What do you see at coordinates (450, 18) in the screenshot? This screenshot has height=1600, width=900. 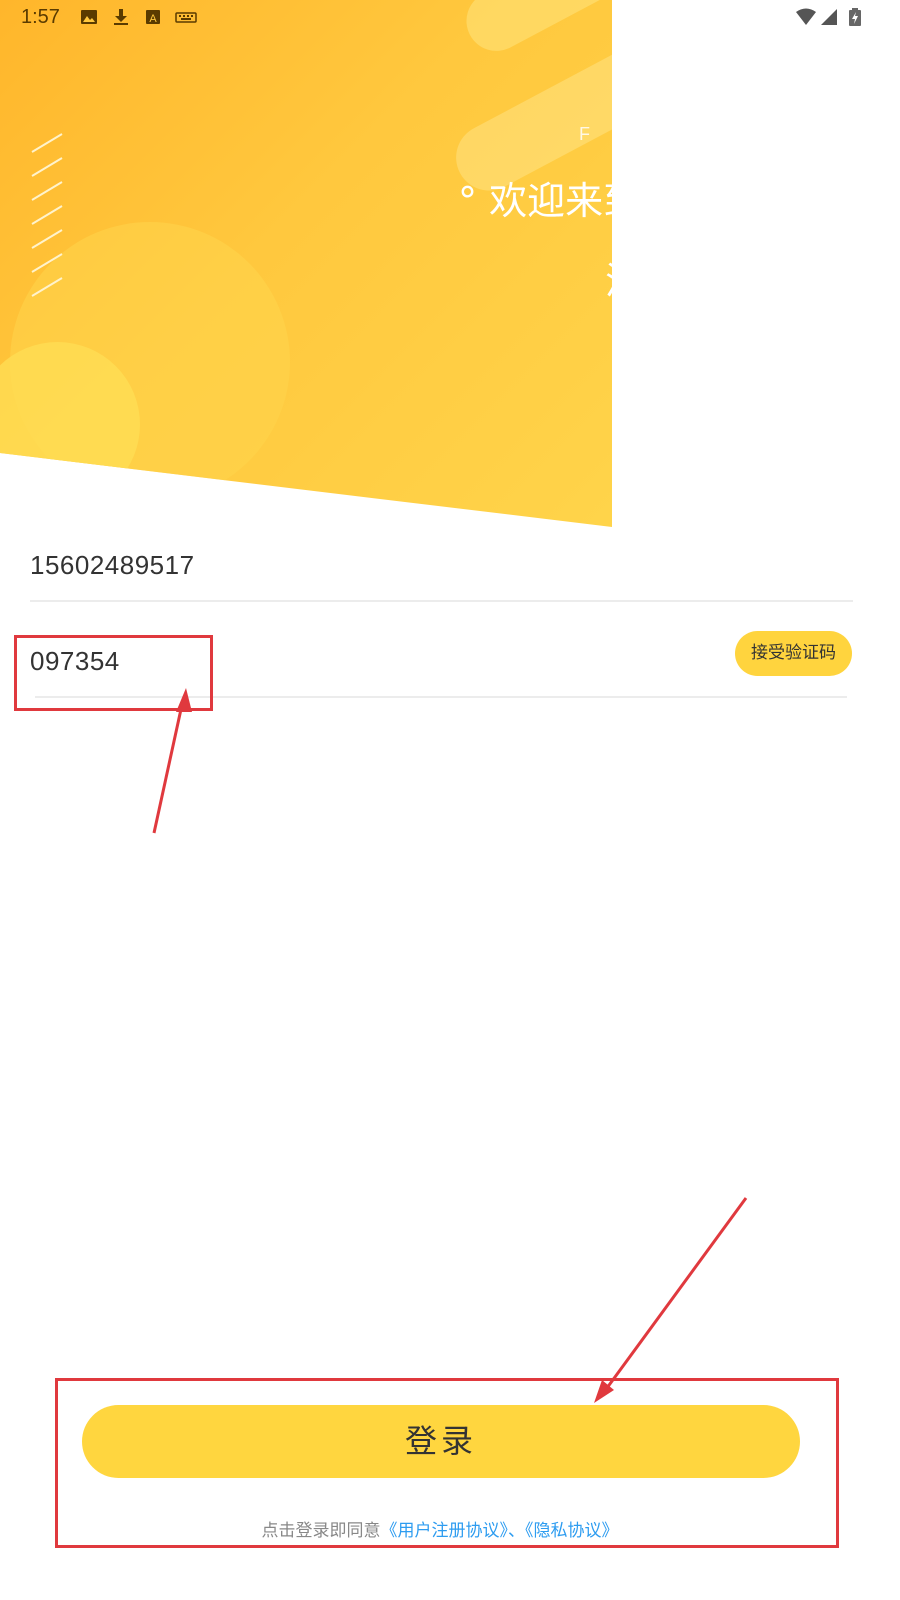 I see `status-bar: 1:57 A` at bounding box center [450, 18].